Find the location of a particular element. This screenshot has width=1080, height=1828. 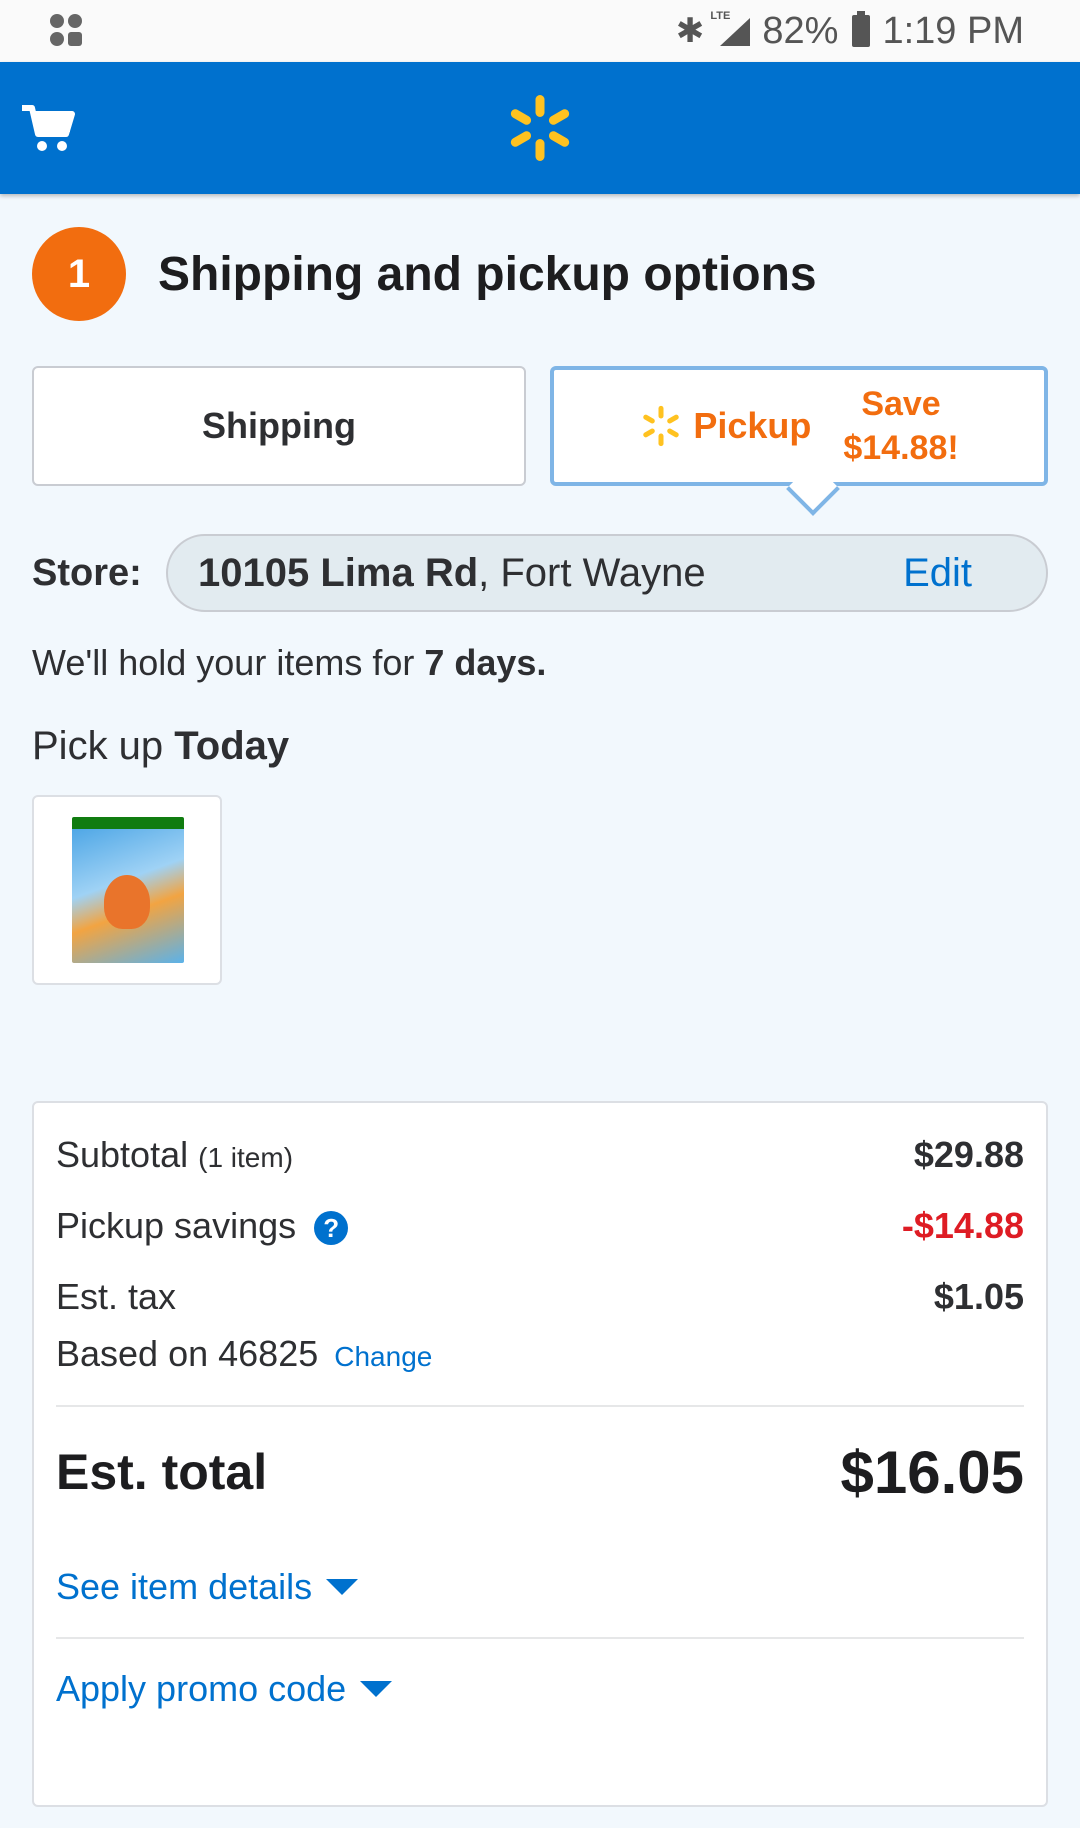

item-details-label: See item details is located at coordinates (184, 1586).